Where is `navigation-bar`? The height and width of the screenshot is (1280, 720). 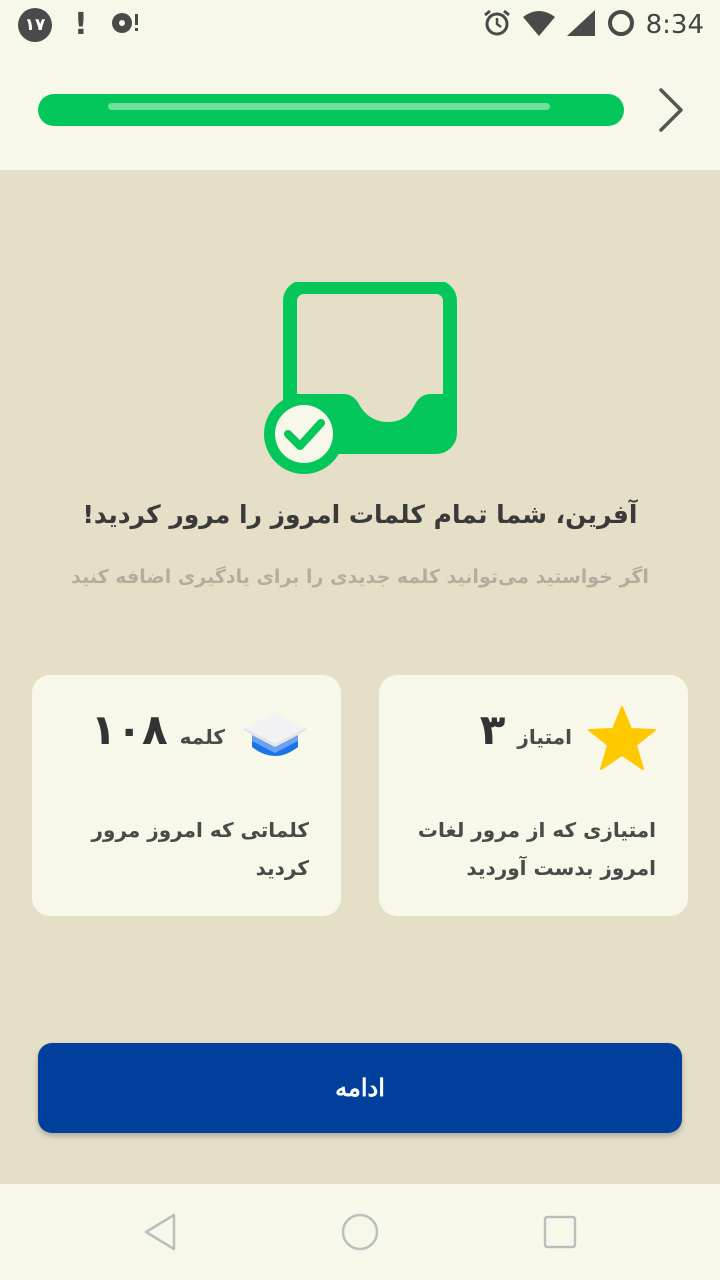 navigation-bar is located at coordinates (360, 1232).